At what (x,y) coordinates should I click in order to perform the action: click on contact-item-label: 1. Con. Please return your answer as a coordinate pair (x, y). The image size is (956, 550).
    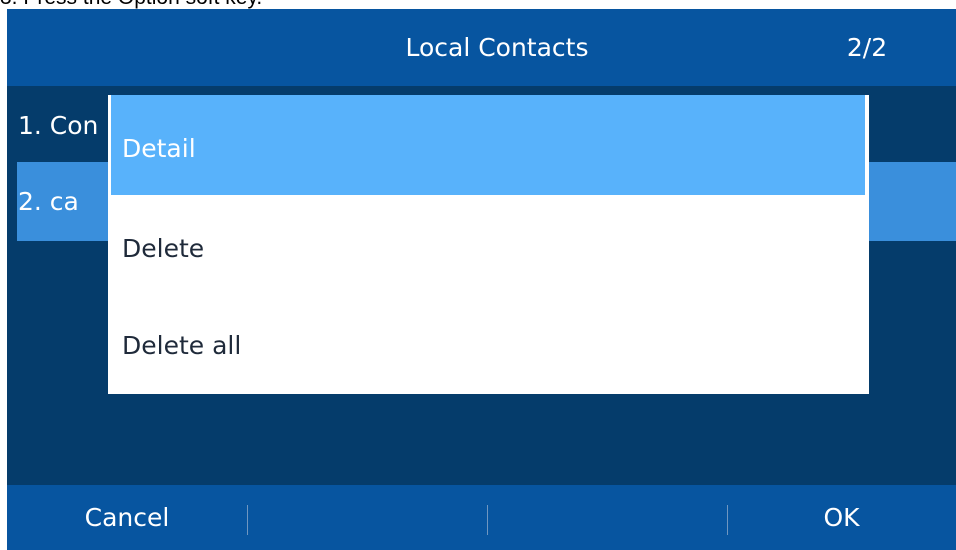
    Looking at the image, I should click on (58, 125).